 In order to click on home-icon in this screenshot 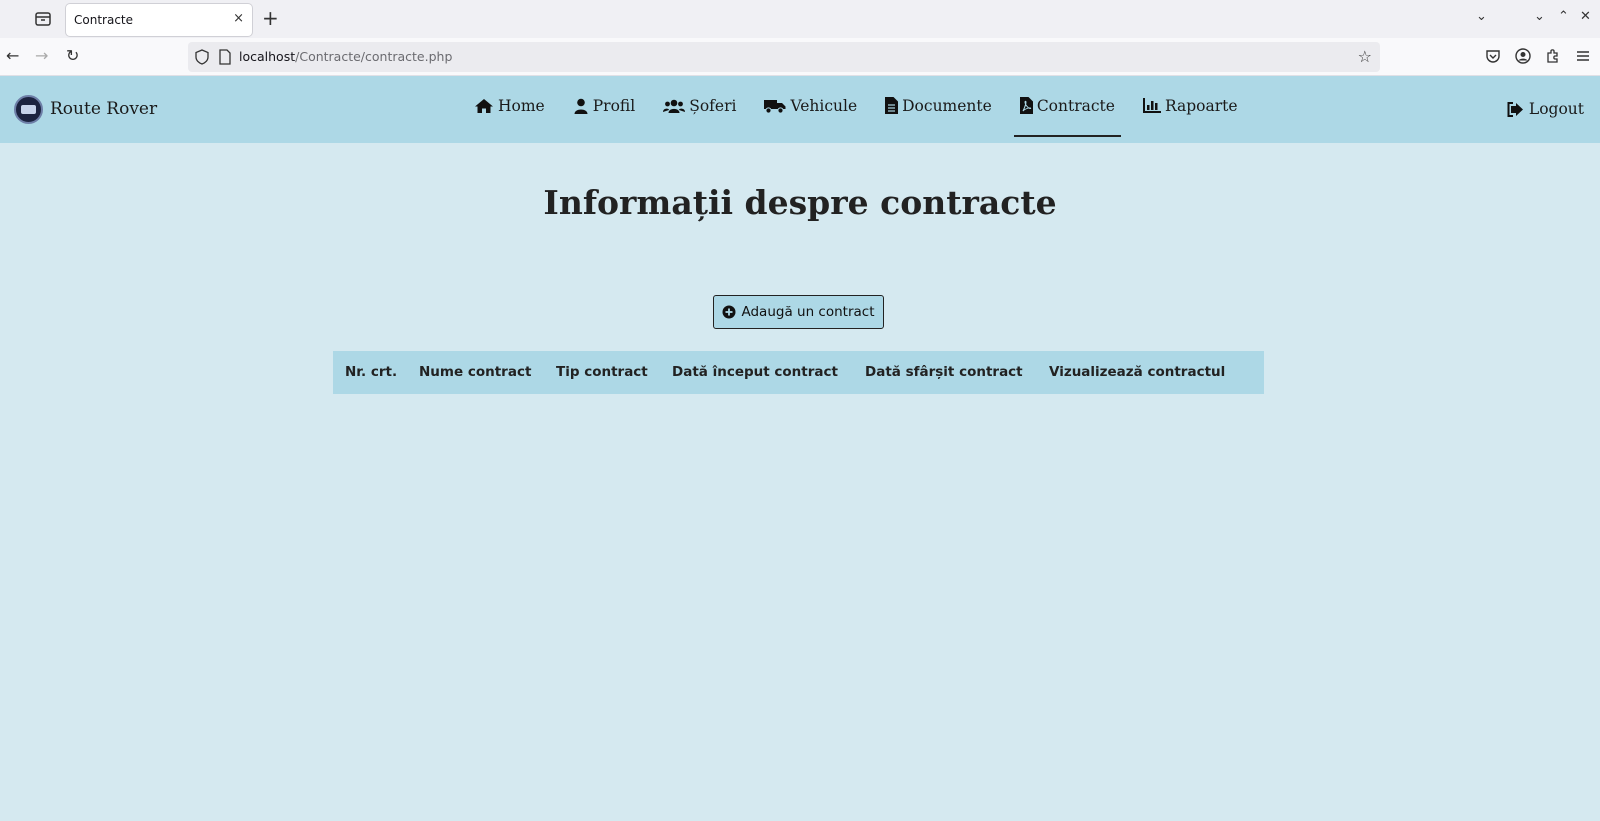, I will do `click(484, 105)`.